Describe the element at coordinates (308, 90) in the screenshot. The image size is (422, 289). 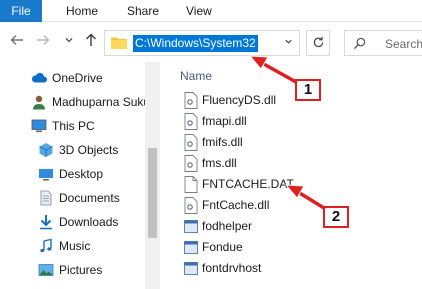
I see `annotation-badge-1: 1` at that location.